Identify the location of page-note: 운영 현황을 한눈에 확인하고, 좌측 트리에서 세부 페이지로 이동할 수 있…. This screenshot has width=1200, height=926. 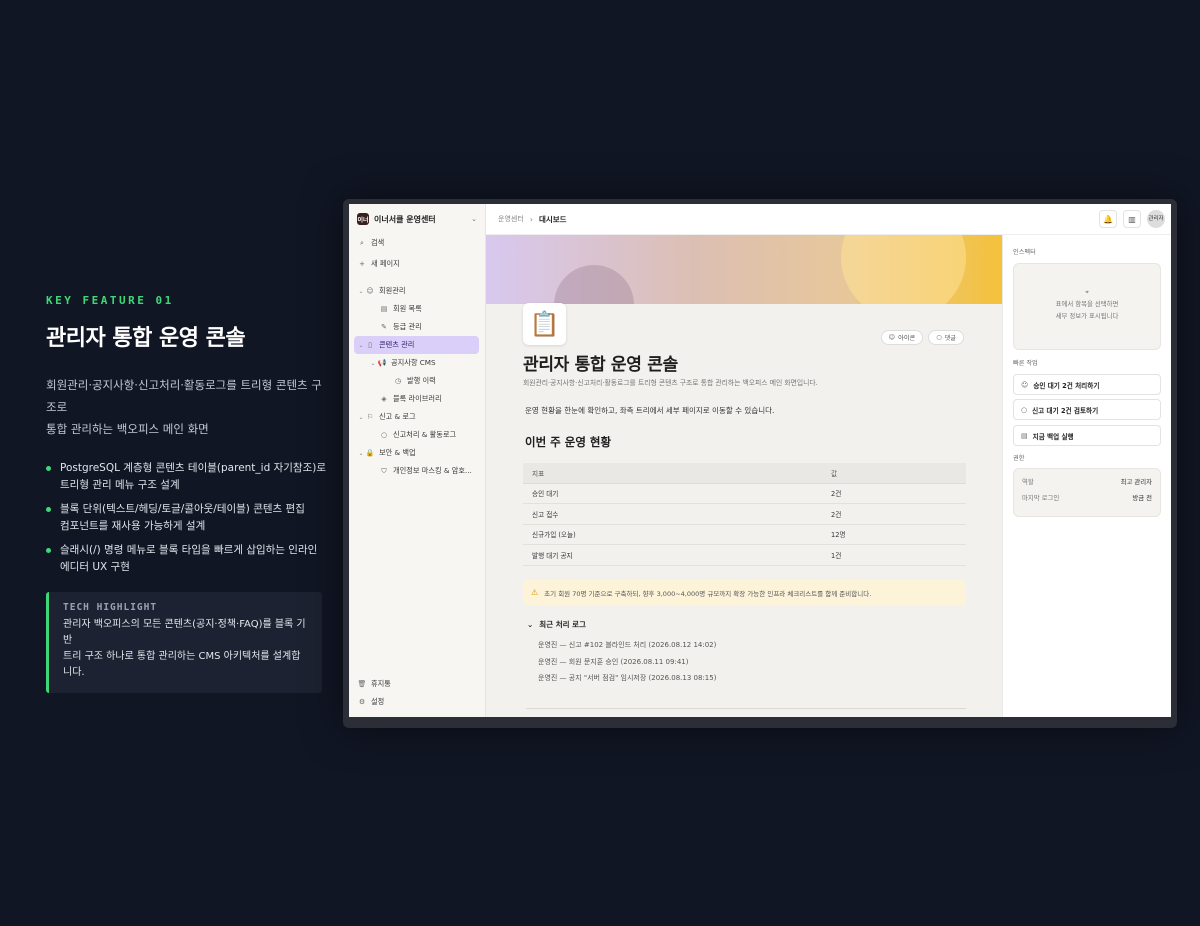
(650, 410).